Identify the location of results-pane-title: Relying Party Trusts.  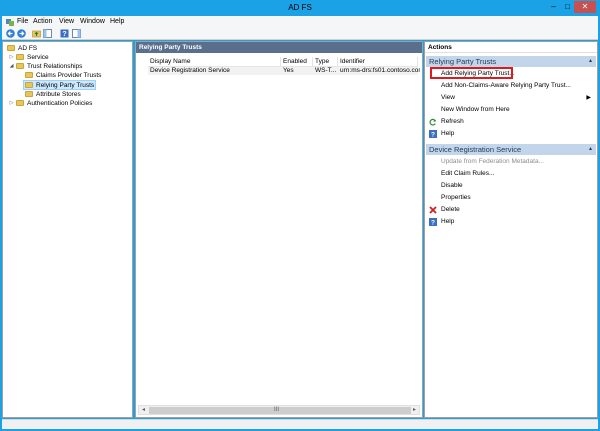
(279, 47).